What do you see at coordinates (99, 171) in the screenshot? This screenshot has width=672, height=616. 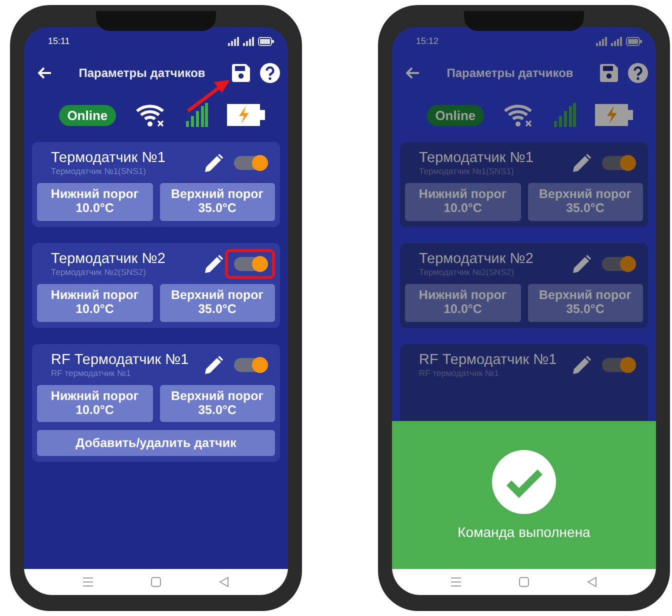 I see `sensor-id: Термодатчик №1(SNS1)` at bounding box center [99, 171].